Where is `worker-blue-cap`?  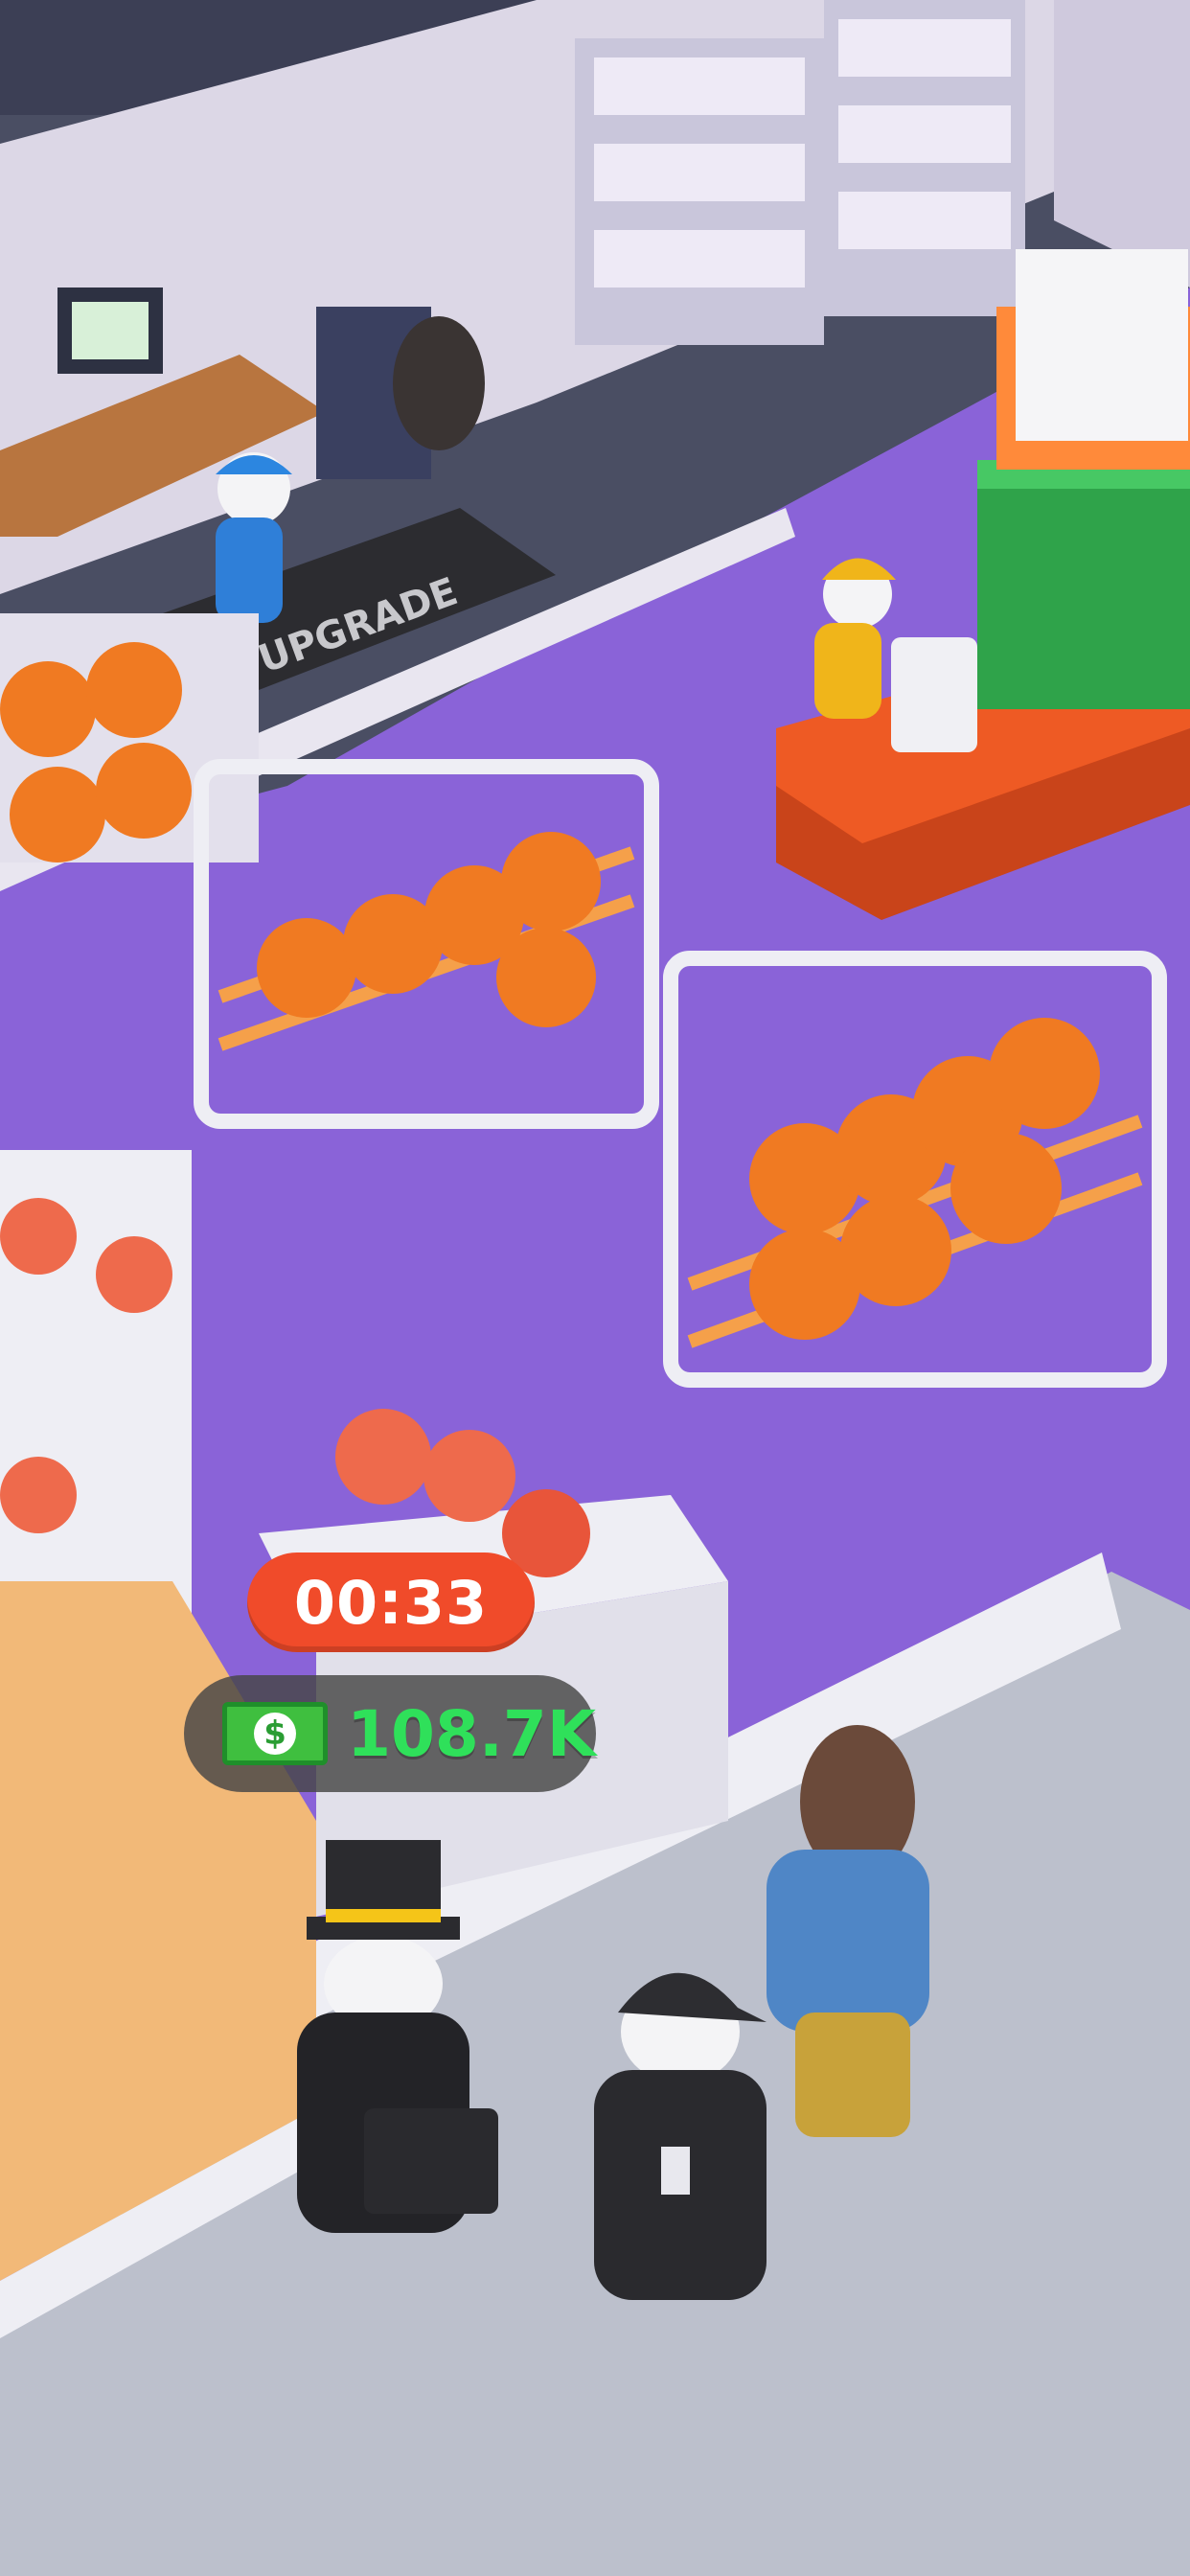 worker-blue-cap is located at coordinates (254, 537).